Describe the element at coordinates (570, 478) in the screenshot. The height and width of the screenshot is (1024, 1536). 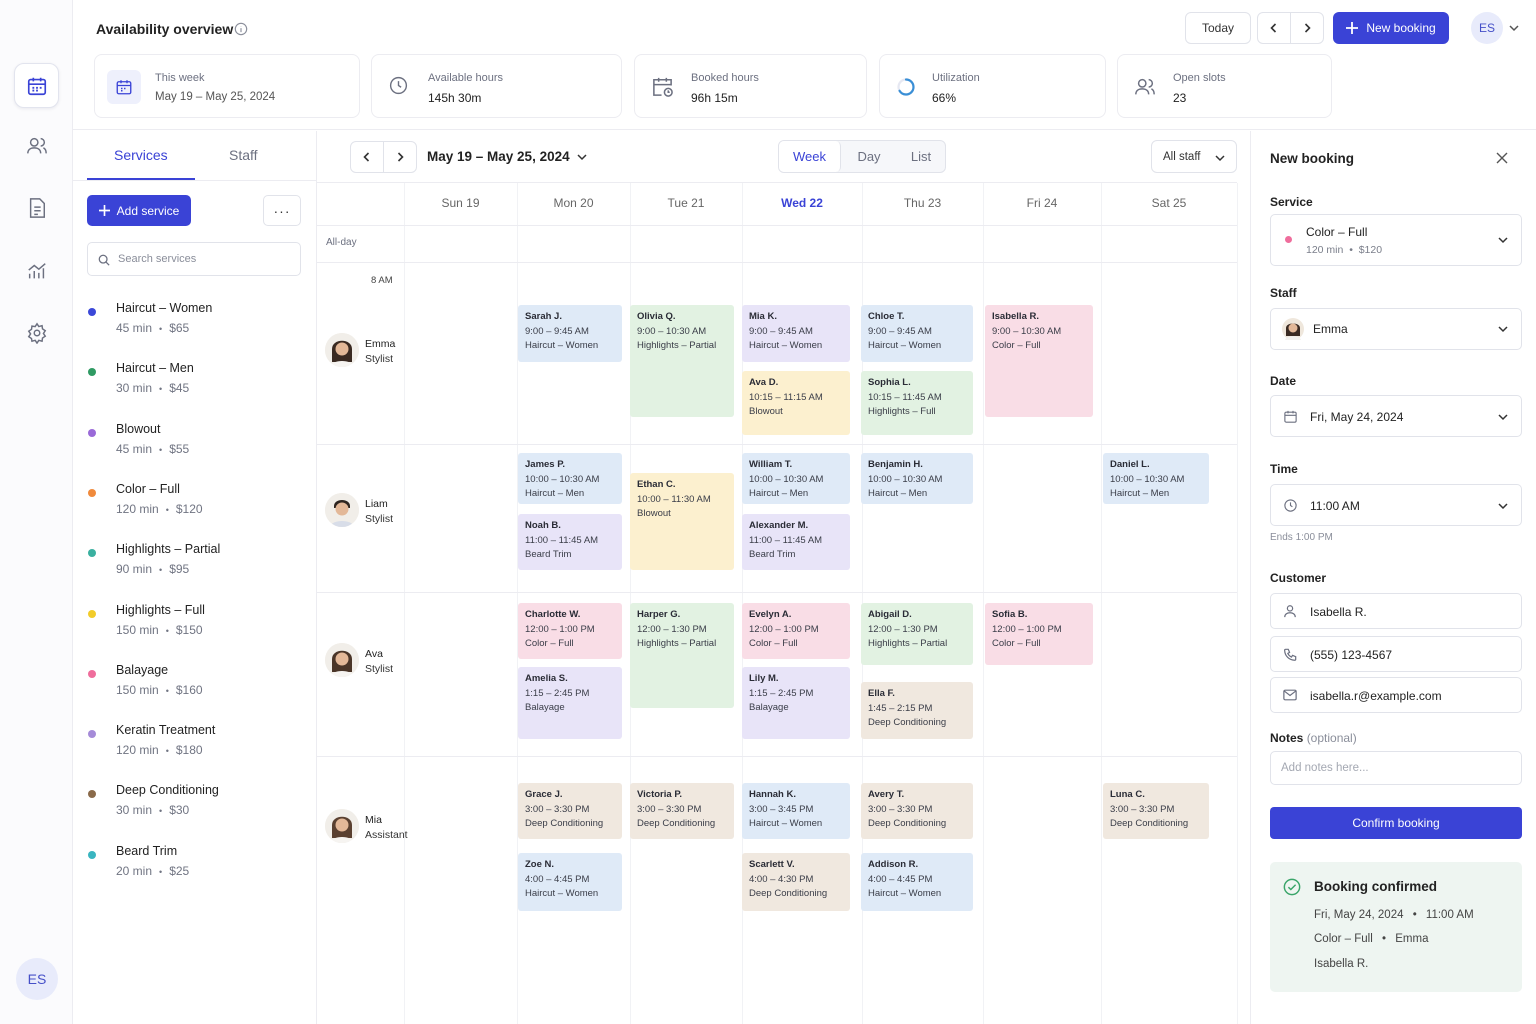
I see `appointment-block: James P. 10:00 – 10:30 AM Haircut – Men` at that location.